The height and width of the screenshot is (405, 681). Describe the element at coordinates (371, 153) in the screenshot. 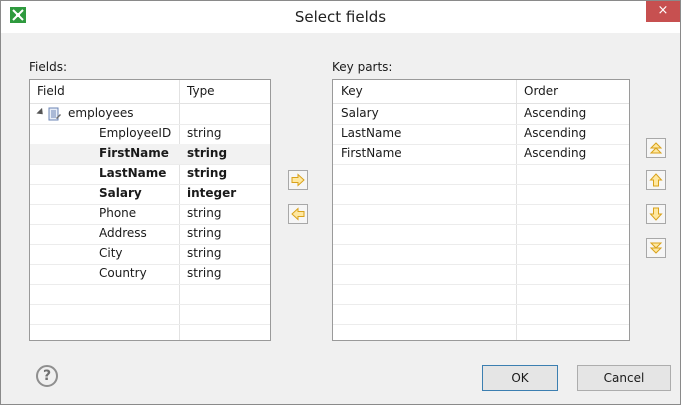

I see `key-name: FirstName` at that location.